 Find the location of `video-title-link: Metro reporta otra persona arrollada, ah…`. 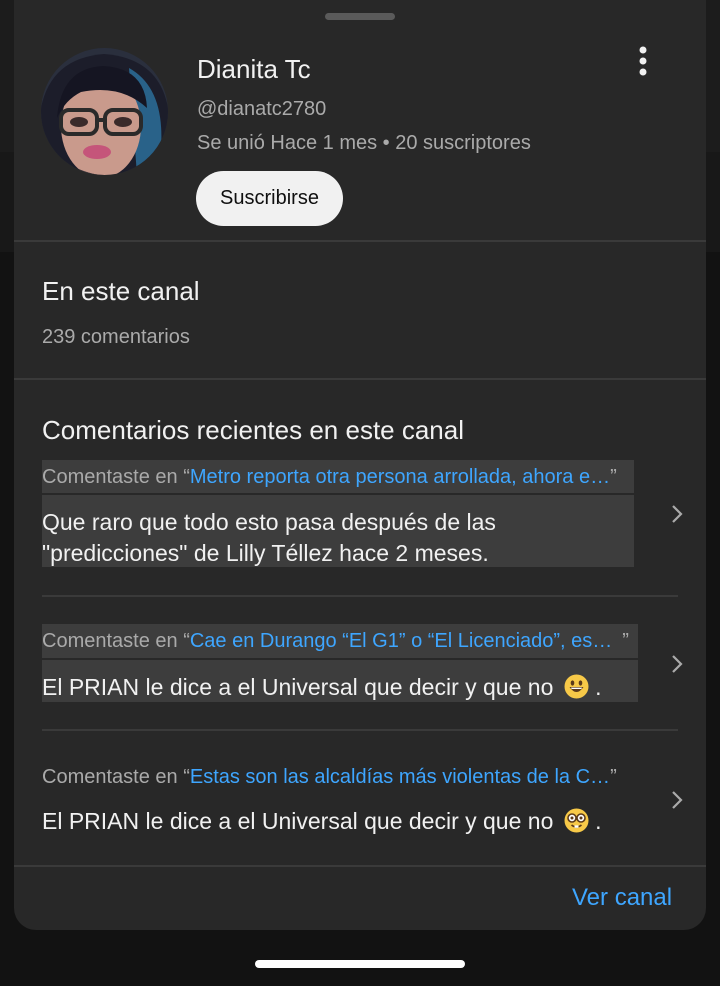

video-title-link: Metro reporta otra persona arrollada, ah… is located at coordinates (400, 477).